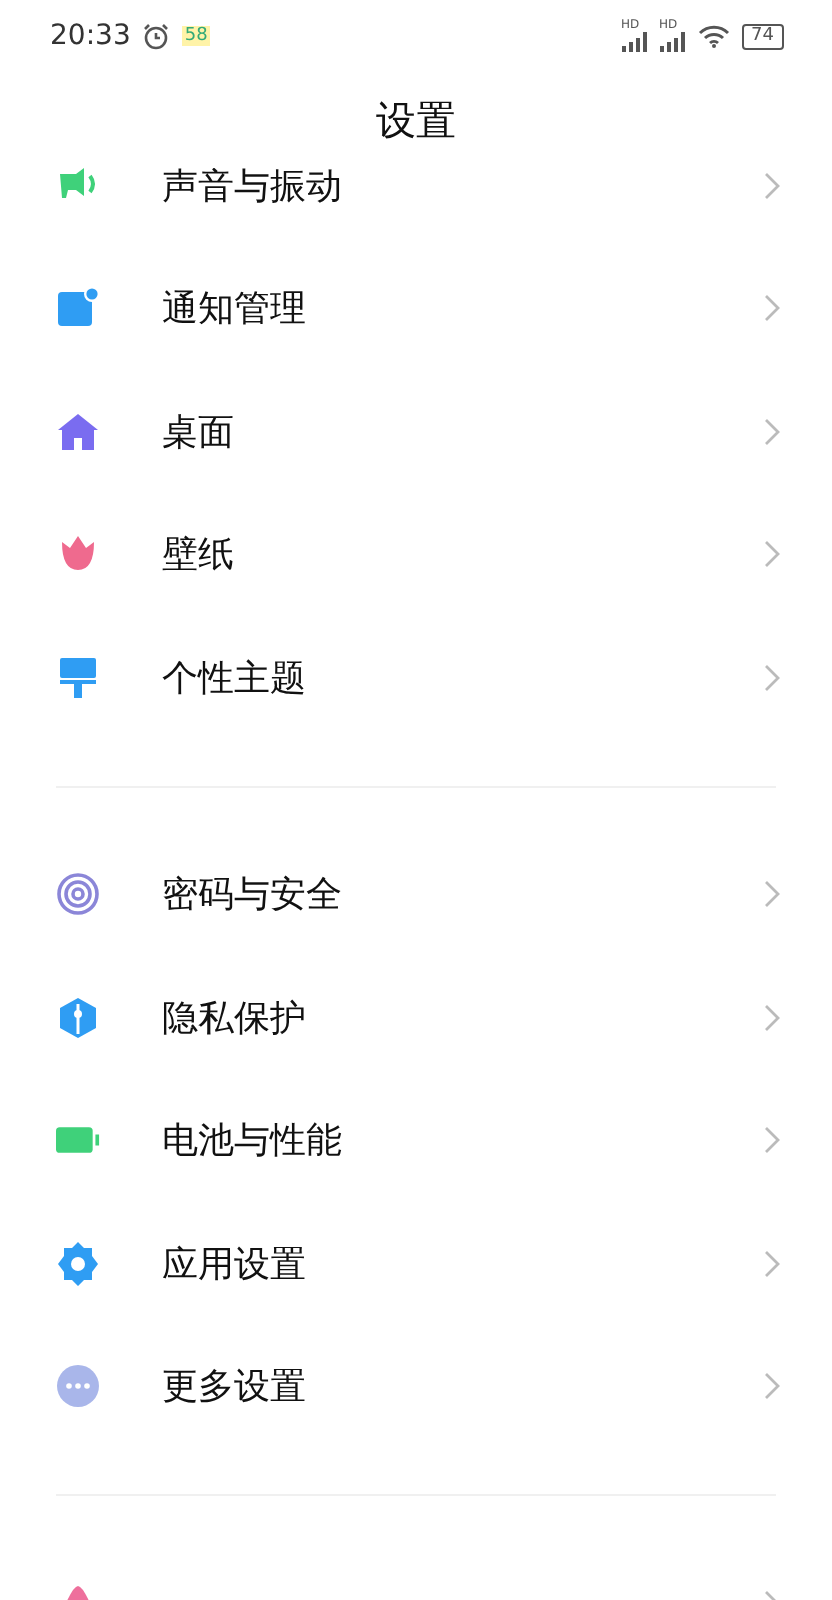 Image resolution: width=832 pixels, height=1600 pixels. Describe the element at coordinates (416, 1263) in the screenshot. I see `settings-item: 应用设置` at that location.